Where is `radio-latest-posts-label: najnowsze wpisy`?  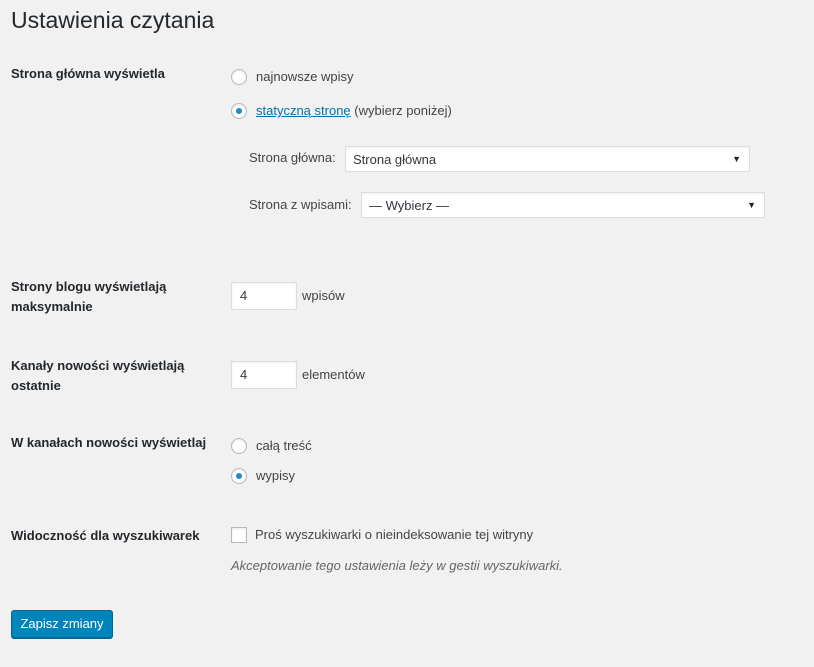
radio-latest-posts-label: najnowsze wpisy is located at coordinates (305, 76).